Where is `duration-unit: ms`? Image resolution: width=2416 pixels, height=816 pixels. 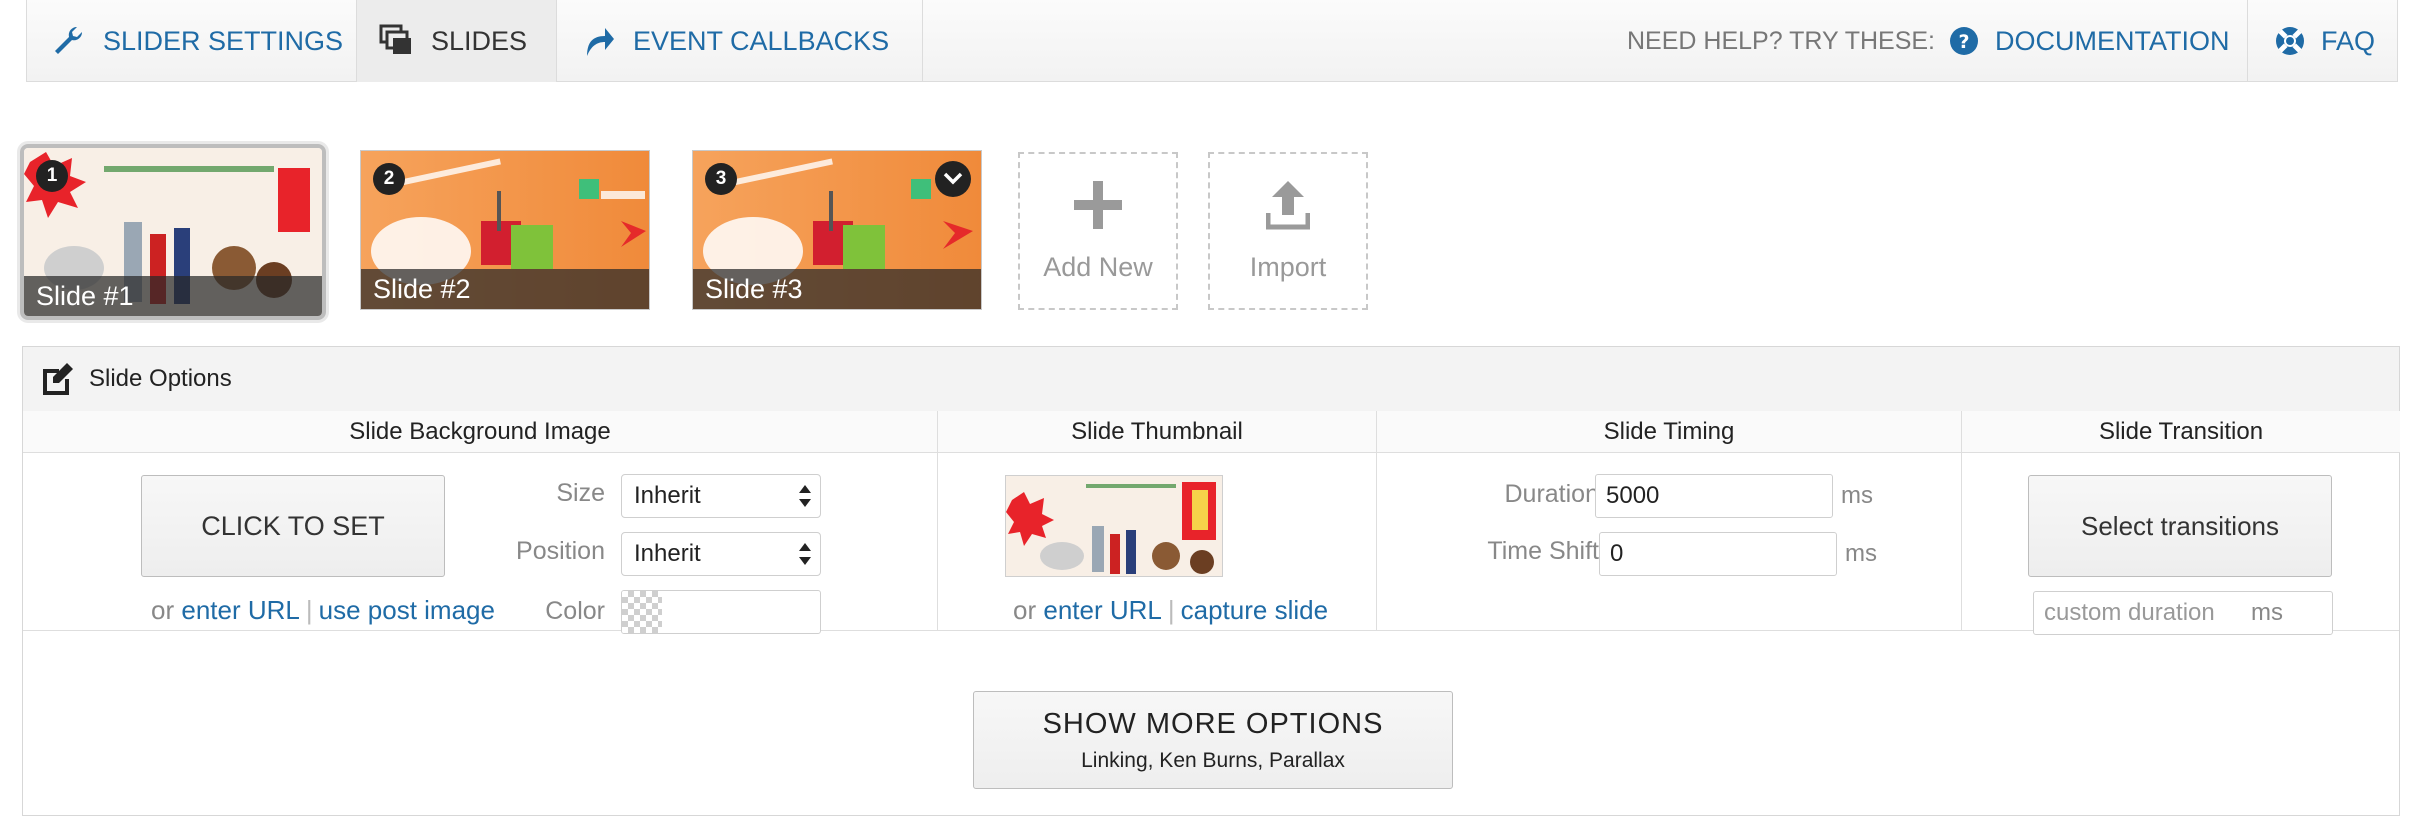
duration-unit: ms is located at coordinates (1857, 495).